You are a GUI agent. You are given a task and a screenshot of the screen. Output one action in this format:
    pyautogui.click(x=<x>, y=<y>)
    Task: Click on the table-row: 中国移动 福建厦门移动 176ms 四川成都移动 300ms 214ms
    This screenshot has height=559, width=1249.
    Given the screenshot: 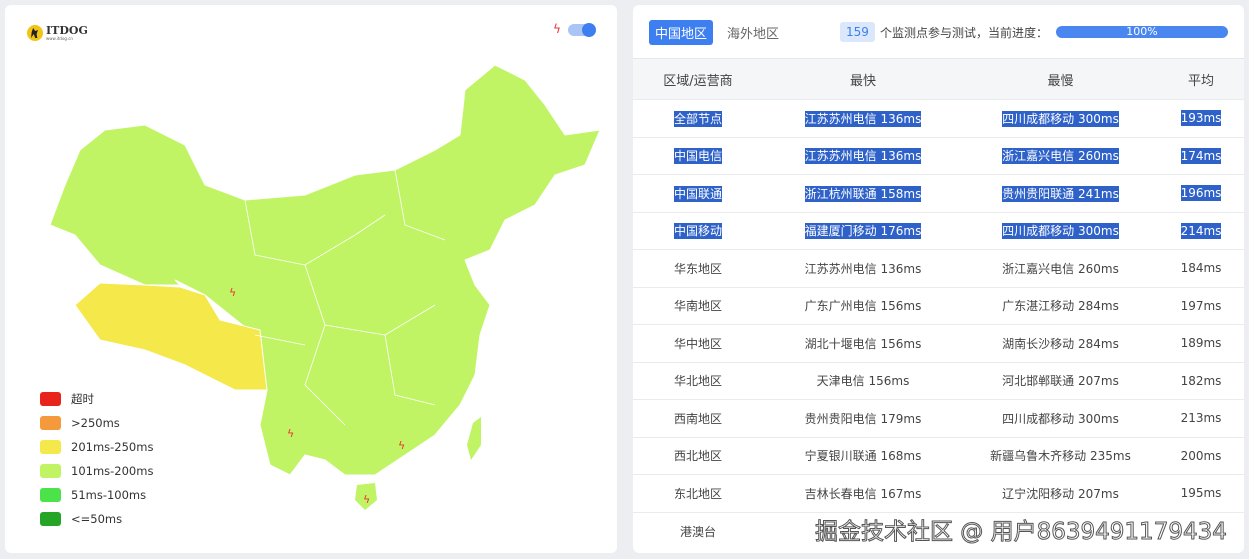 What is the action you would take?
    pyautogui.click(x=938, y=230)
    